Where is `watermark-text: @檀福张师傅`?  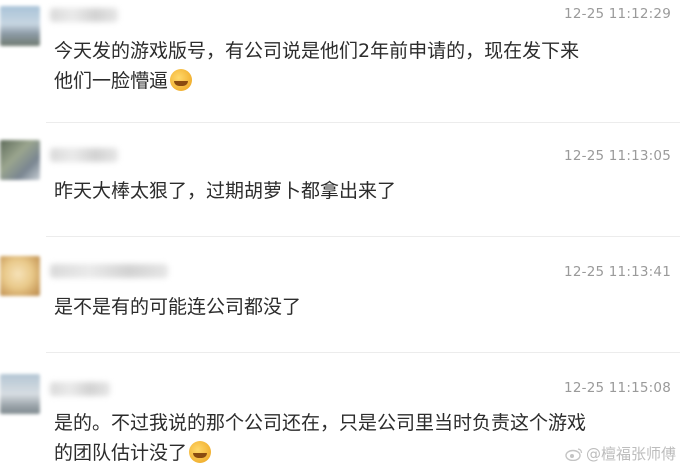
watermark-text: @檀福张师傅 is located at coordinates (630, 454).